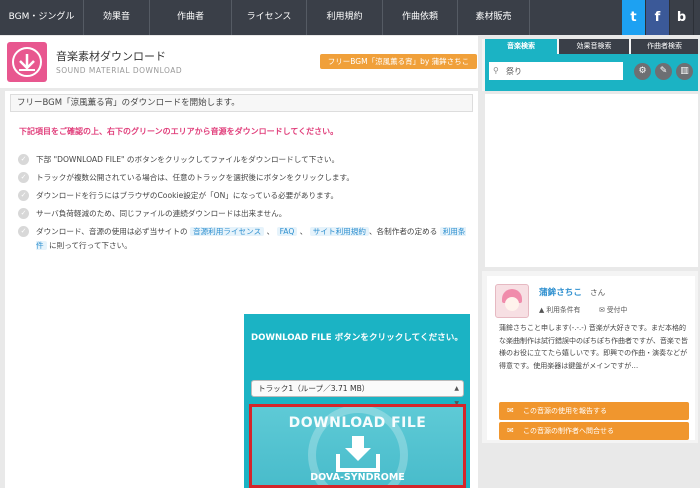 This screenshot has width=700, height=488. I want to click on nav-item-license: ライセンス, so click(269, 17).